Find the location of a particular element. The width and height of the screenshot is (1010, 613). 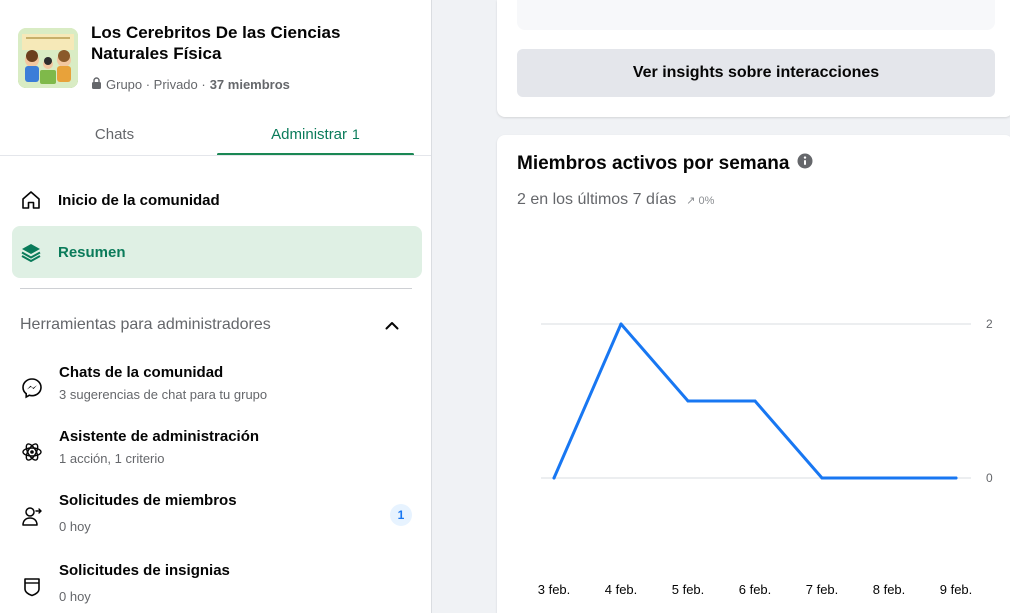

atom-icon is located at coordinates (32, 452).